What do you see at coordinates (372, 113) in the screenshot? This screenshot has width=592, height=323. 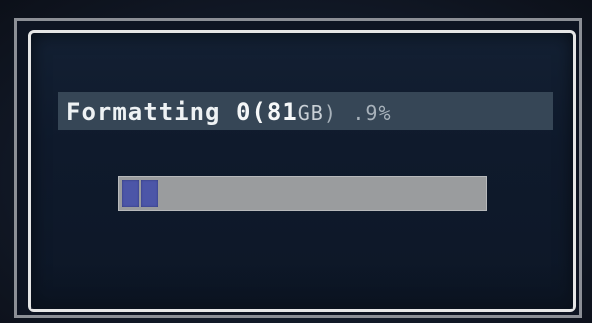 I see `percent-text: .9%` at bounding box center [372, 113].